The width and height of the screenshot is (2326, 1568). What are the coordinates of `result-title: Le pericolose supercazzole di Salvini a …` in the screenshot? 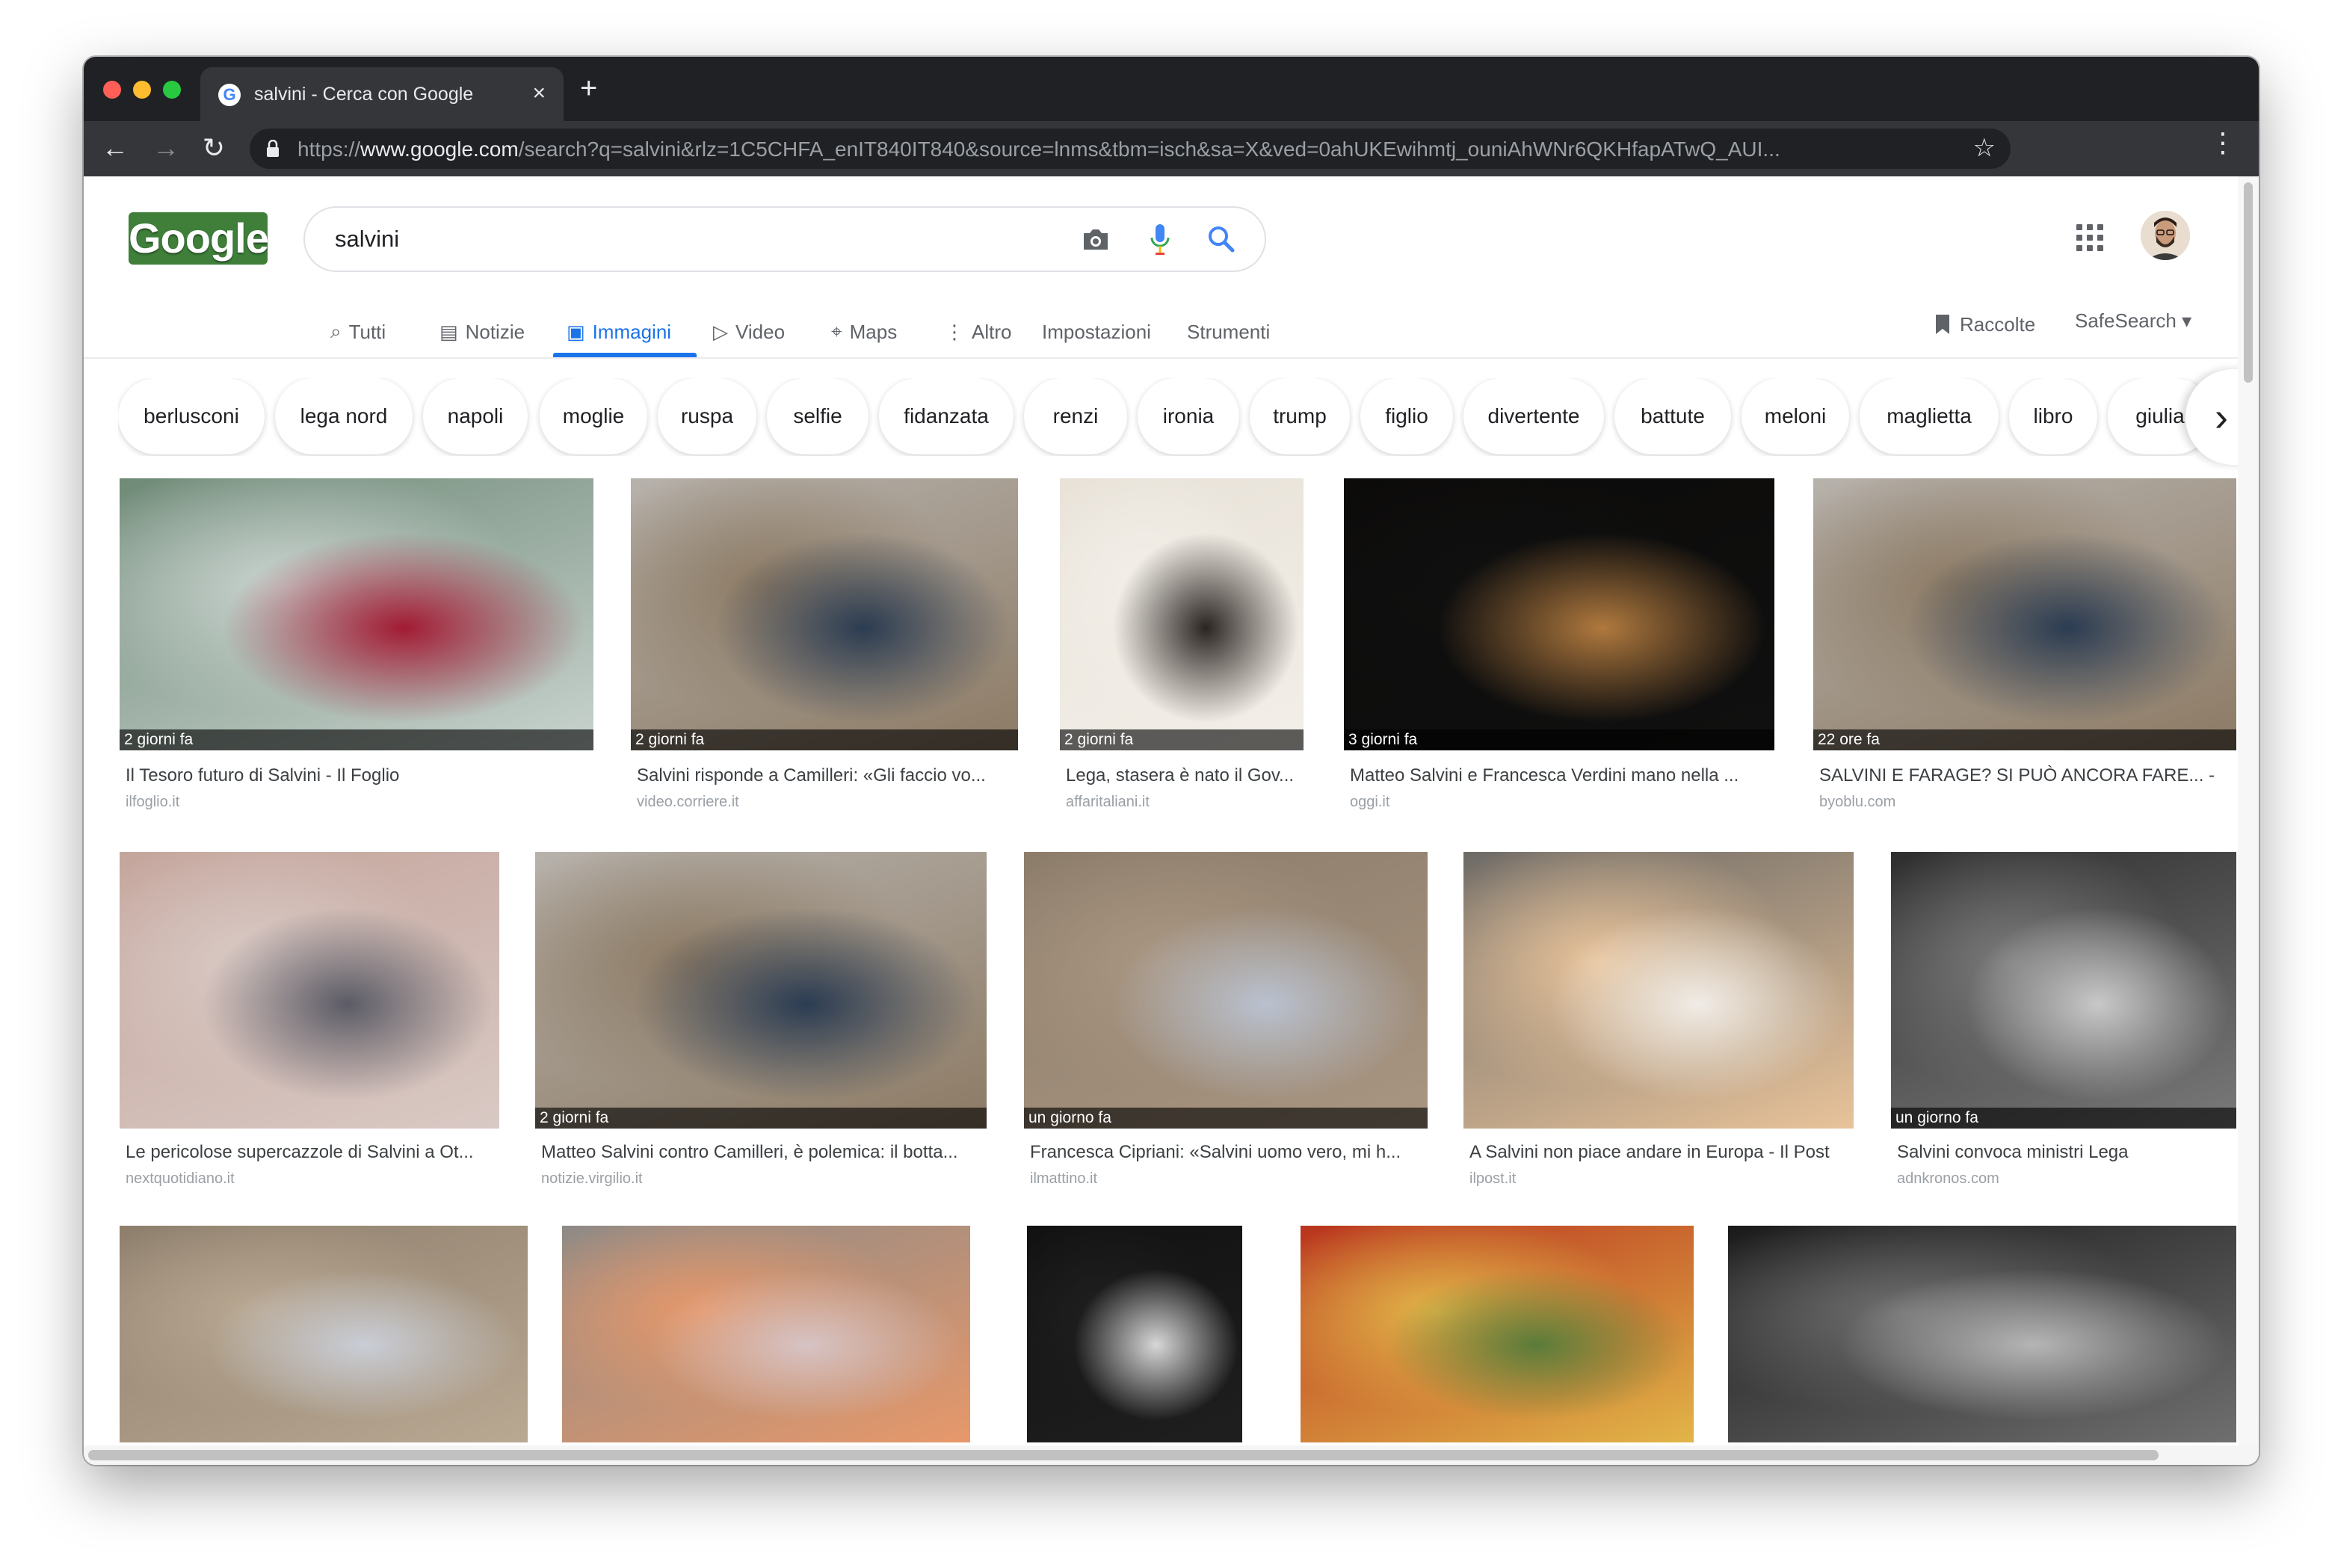 It's located at (309, 1152).